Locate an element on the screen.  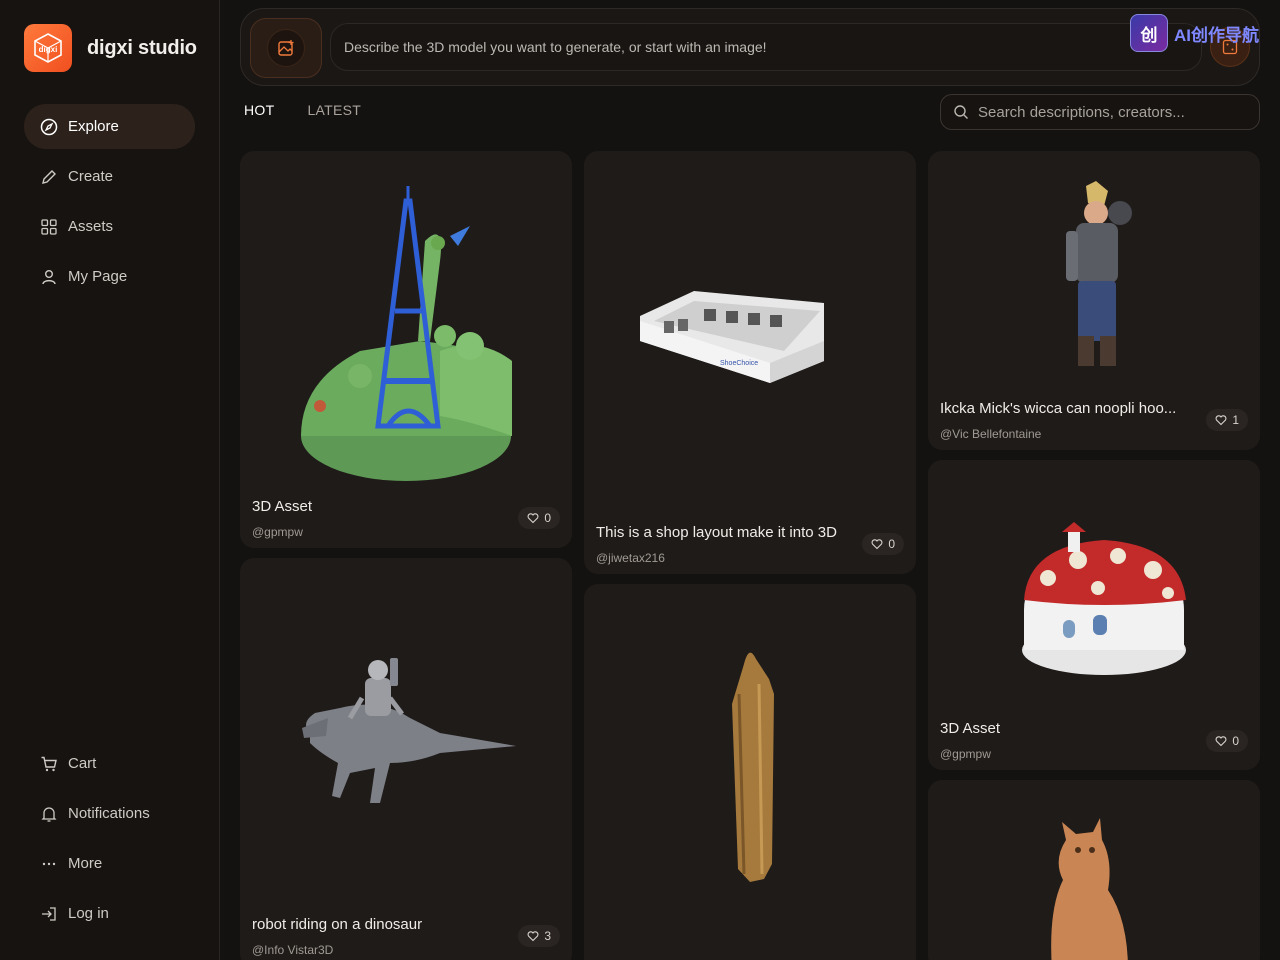
more-icon is located at coordinates (49, 863).